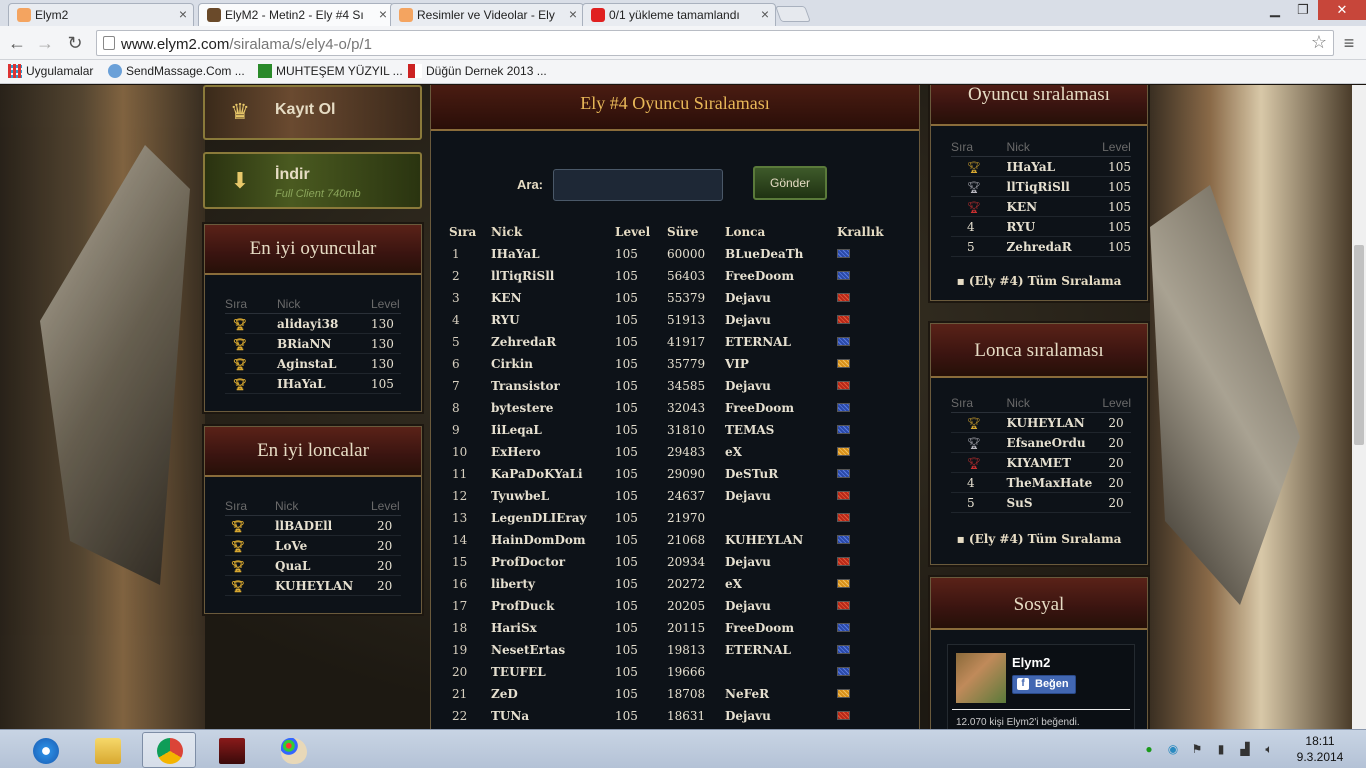 This screenshot has width=1366, height=768. Describe the element at coordinates (1245, 749) in the screenshot. I see `signal-icon: ▟` at that location.